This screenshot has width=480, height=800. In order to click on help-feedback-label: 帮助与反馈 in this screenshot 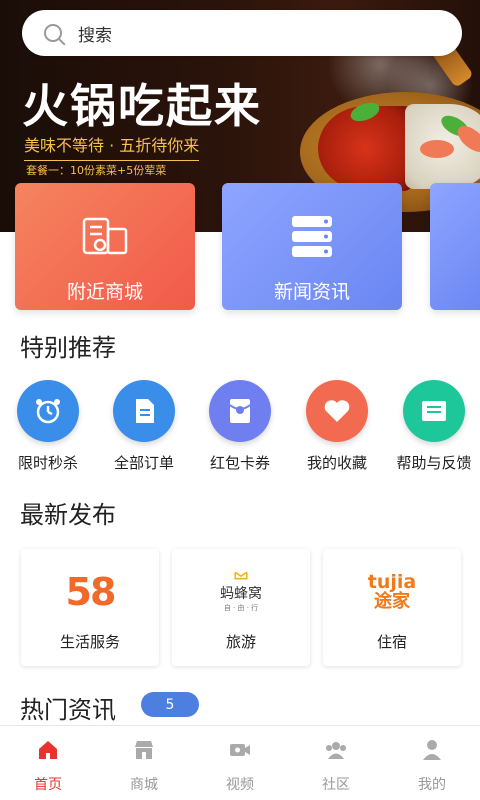, I will do `click(434, 463)`.